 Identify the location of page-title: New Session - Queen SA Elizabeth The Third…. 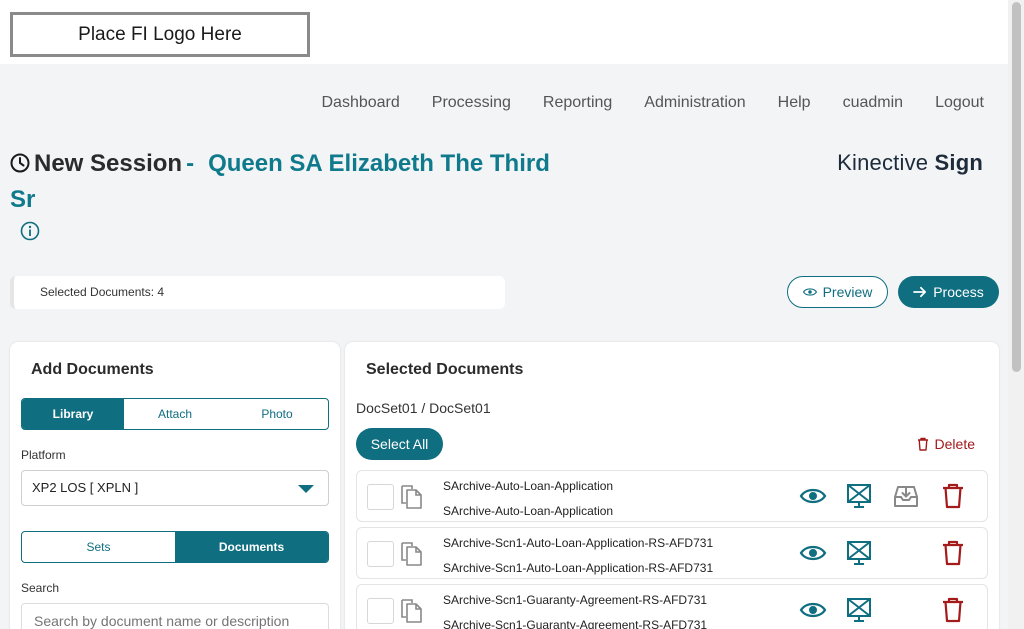
(290, 182).